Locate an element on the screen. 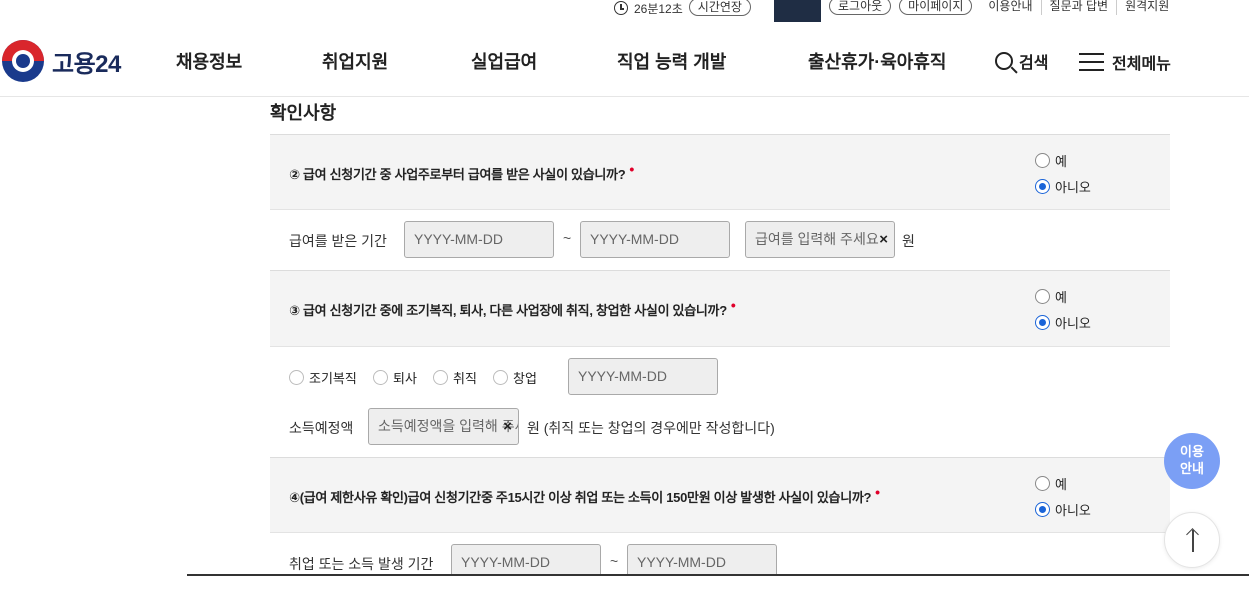 The width and height of the screenshot is (1249, 616). link-remote-support: 원격지원 is located at coordinates (1146, 7).